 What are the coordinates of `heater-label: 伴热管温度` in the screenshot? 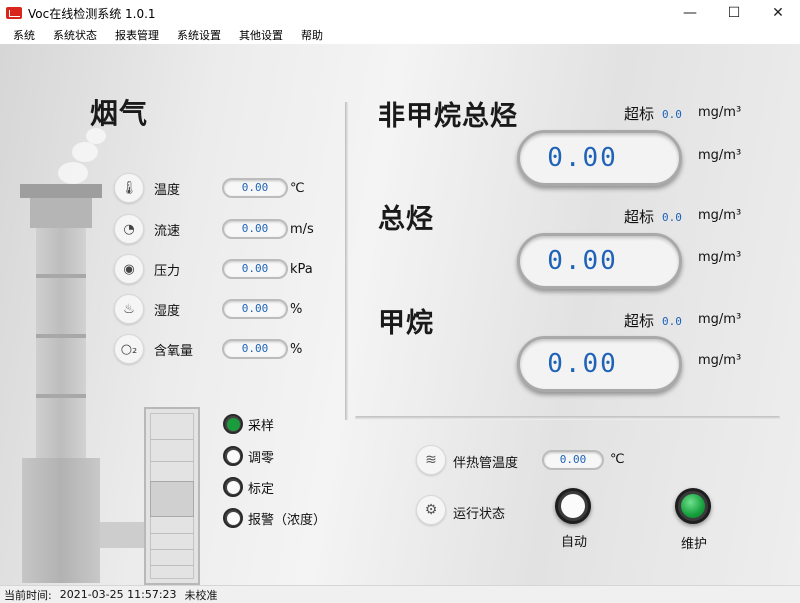 It's located at (486, 463).